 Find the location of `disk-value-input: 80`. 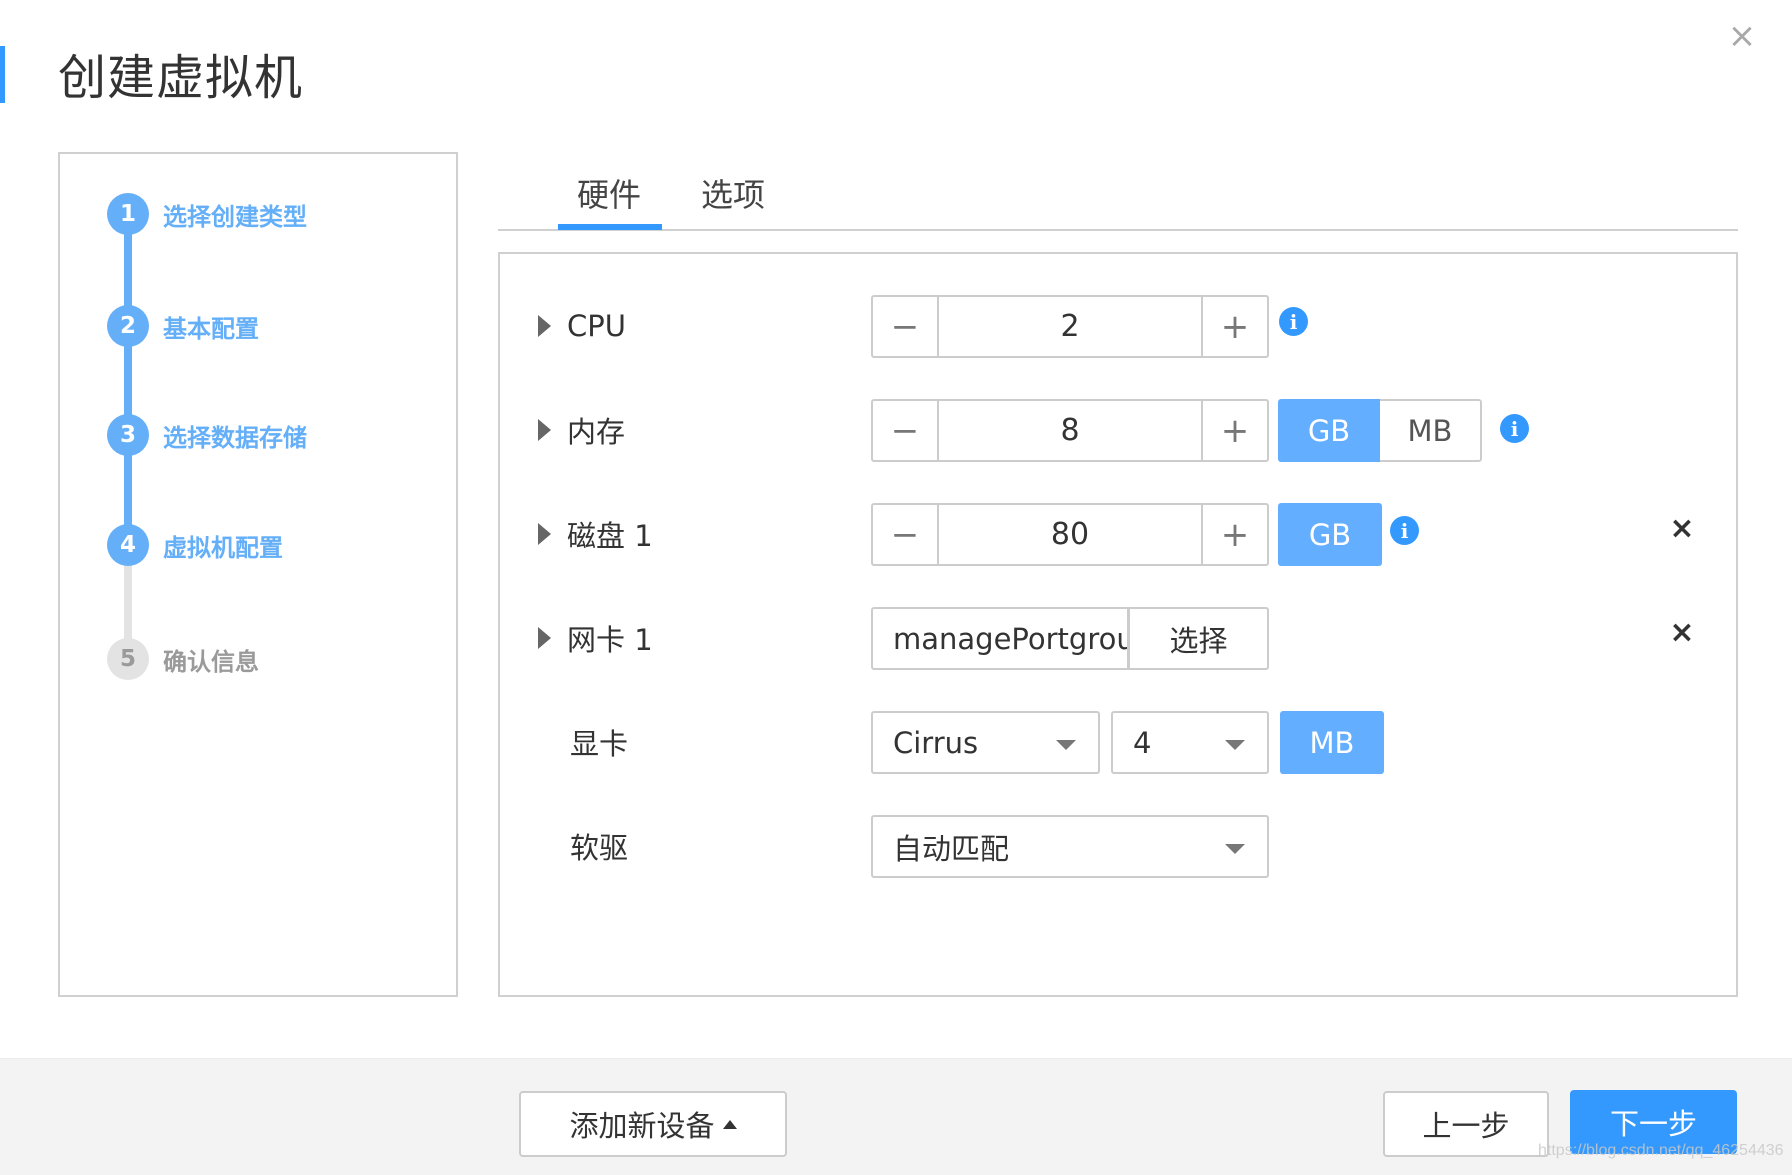

disk-value-input: 80 is located at coordinates (1070, 534).